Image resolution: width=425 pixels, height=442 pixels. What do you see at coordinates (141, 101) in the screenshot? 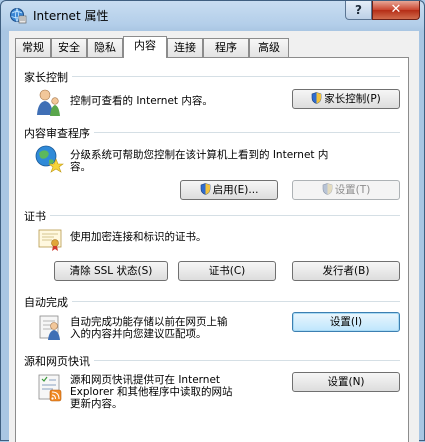
I see `parental-controls-description: 控制可查看的 Internet 内容。` at bounding box center [141, 101].